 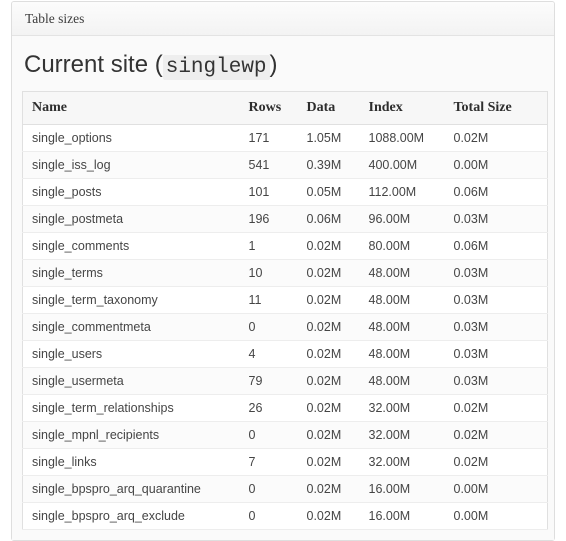 What do you see at coordinates (336, 219) in the screenshot?
I see `cell-data: 0.06M` at bounding box center [336, 219].